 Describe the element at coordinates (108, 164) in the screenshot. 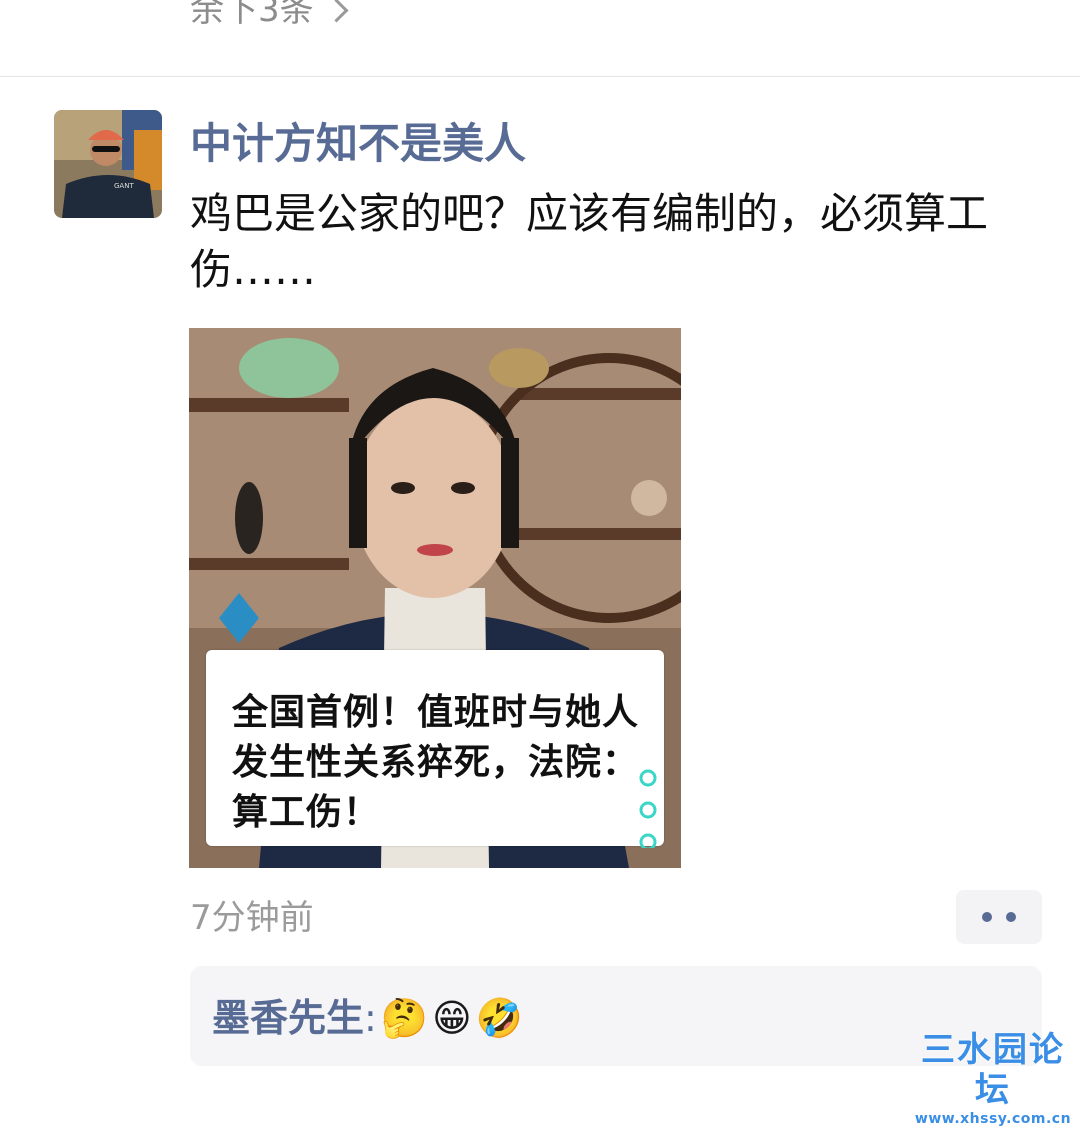

I see `avatar: GANT` at that location.